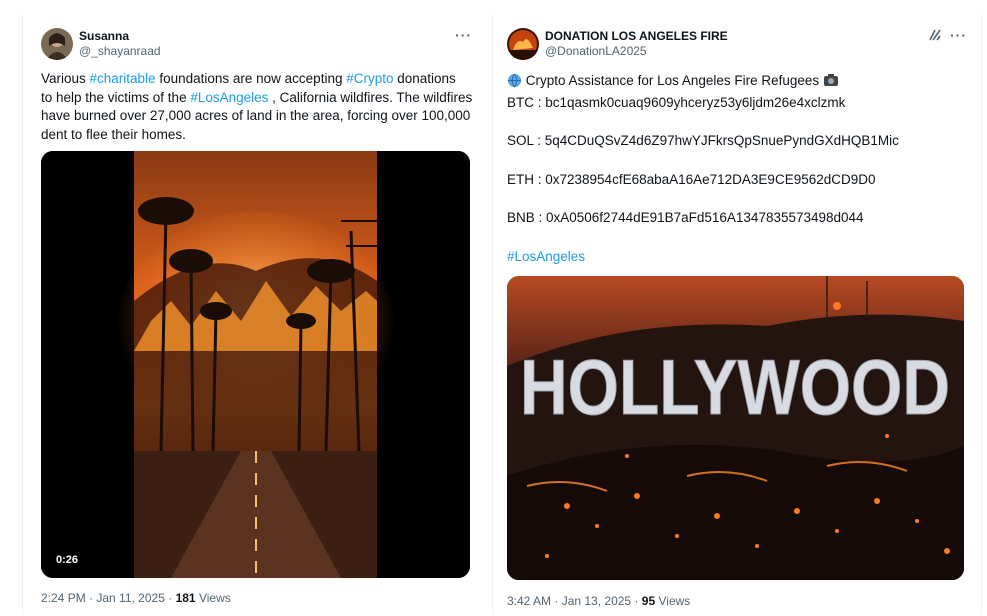 The height and width of the screenshot is (616, 987). I want to click on video-duration: 0:26, so click(67, 560).